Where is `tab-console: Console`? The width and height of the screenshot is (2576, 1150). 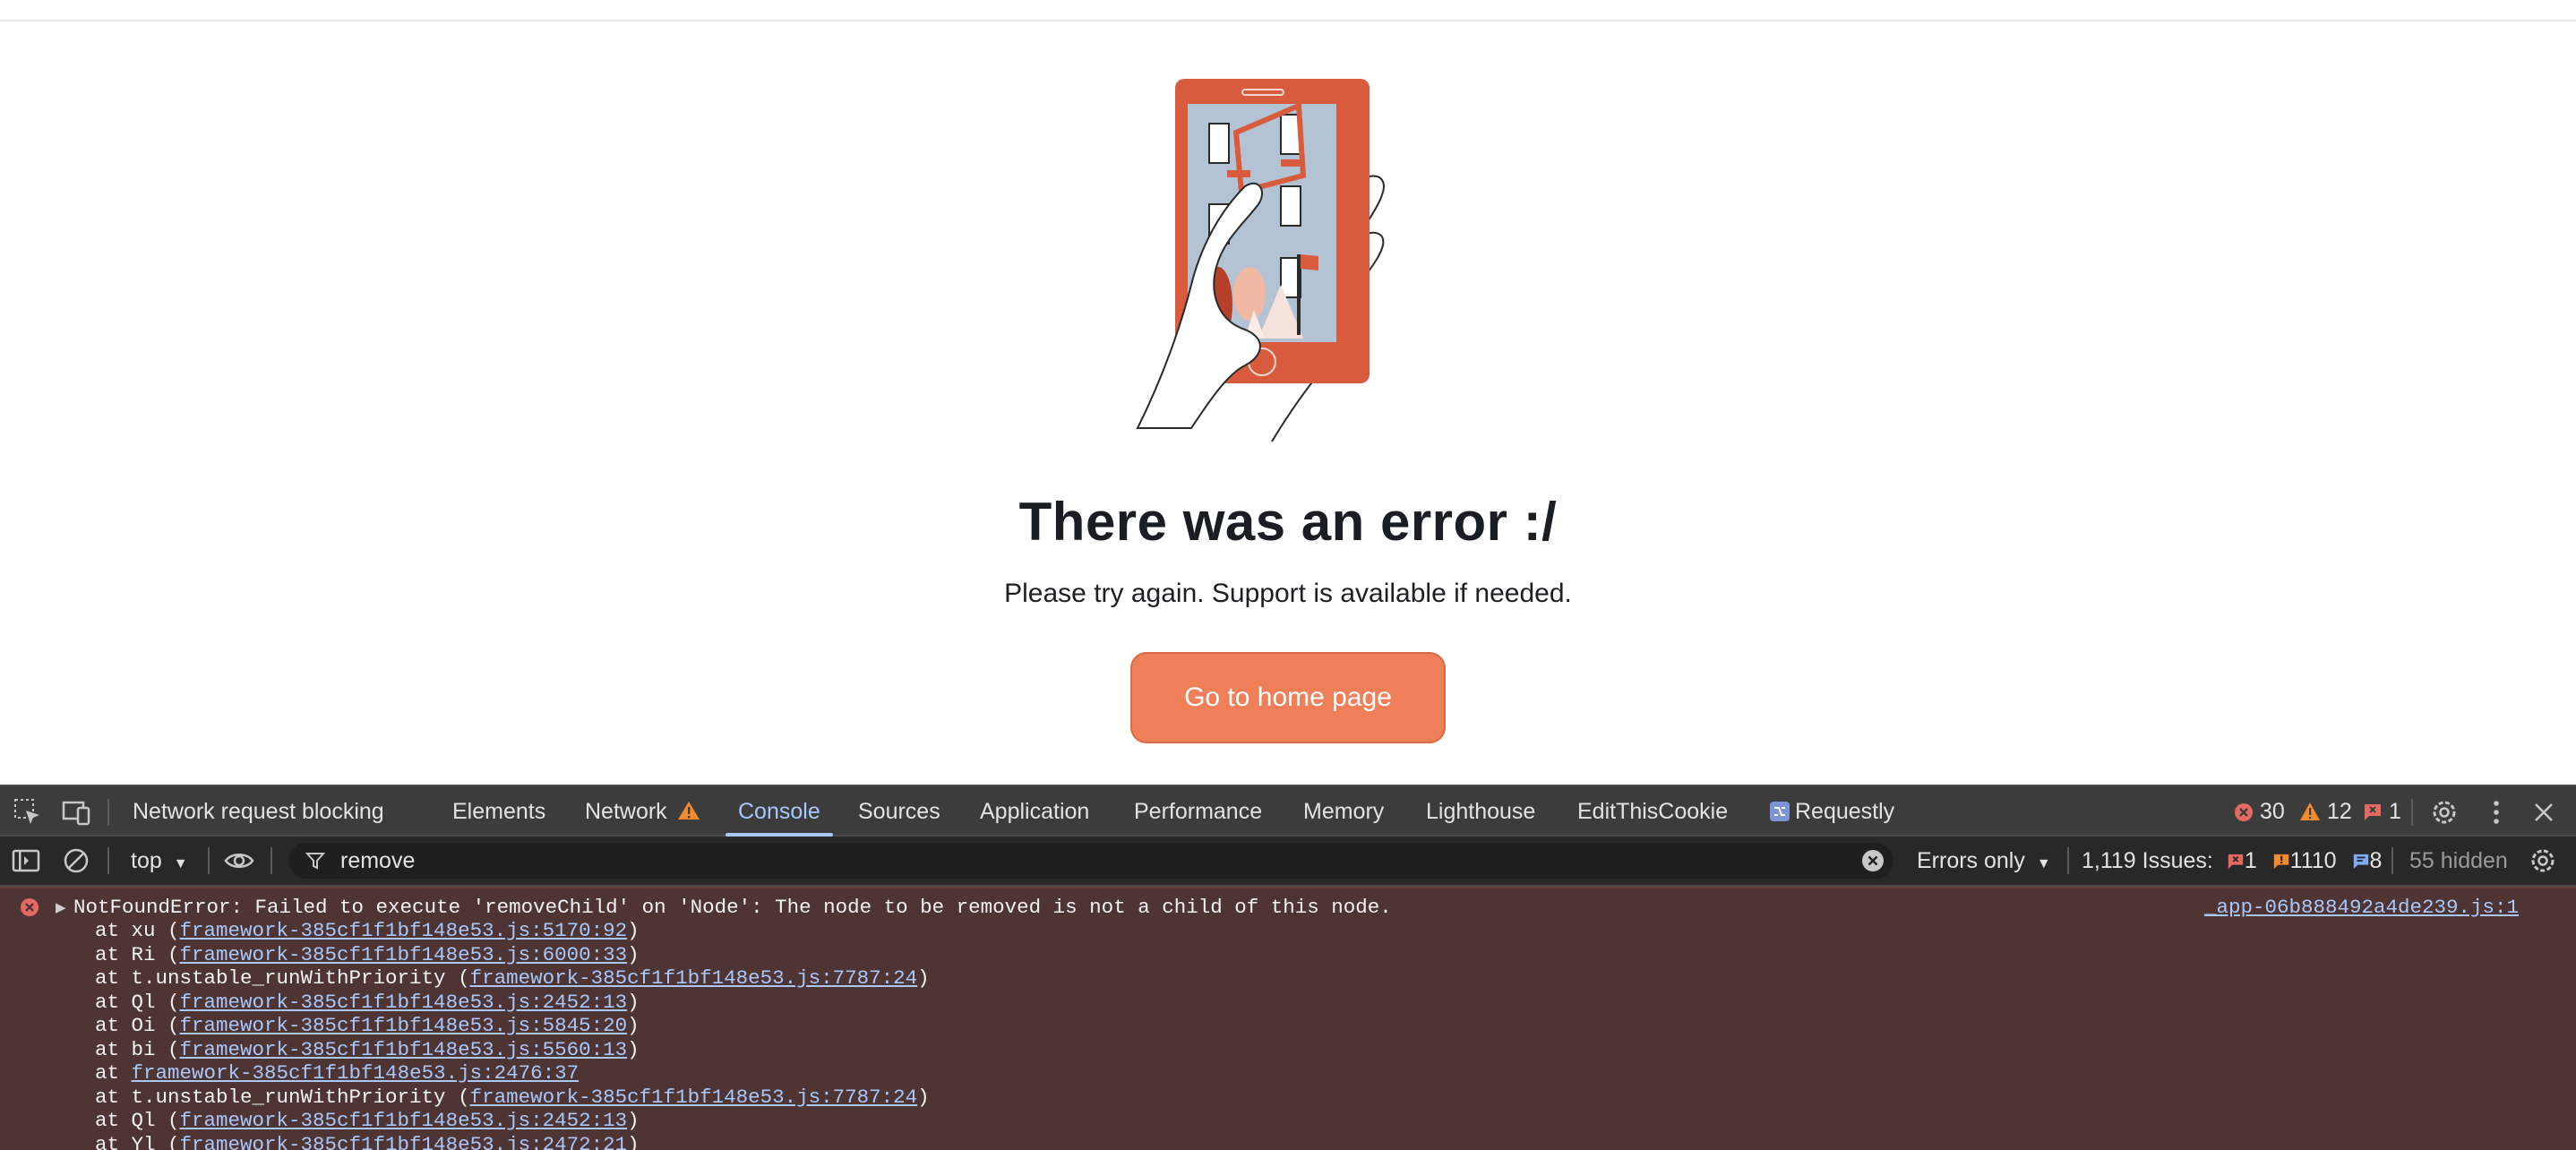 tab-console: Console is located at coordinates (779, 811).